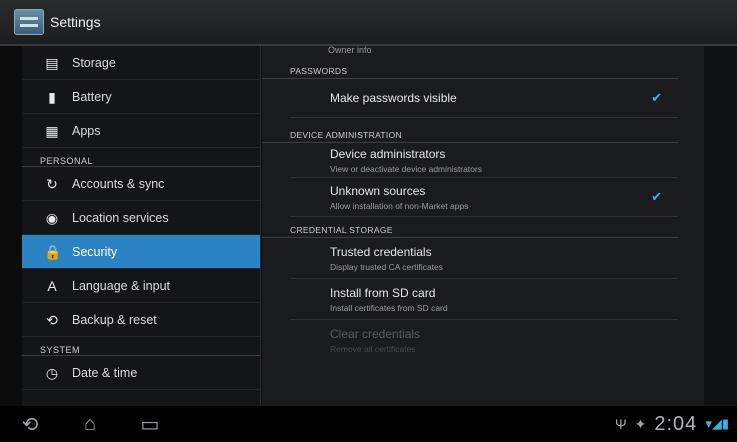 Image resolution: width=737 pixels, height=442 pixels. Describe the element at coordinates (141, 97) in the screenshot. I see `sidebar-item-battery: ▮ Battery` at that location.